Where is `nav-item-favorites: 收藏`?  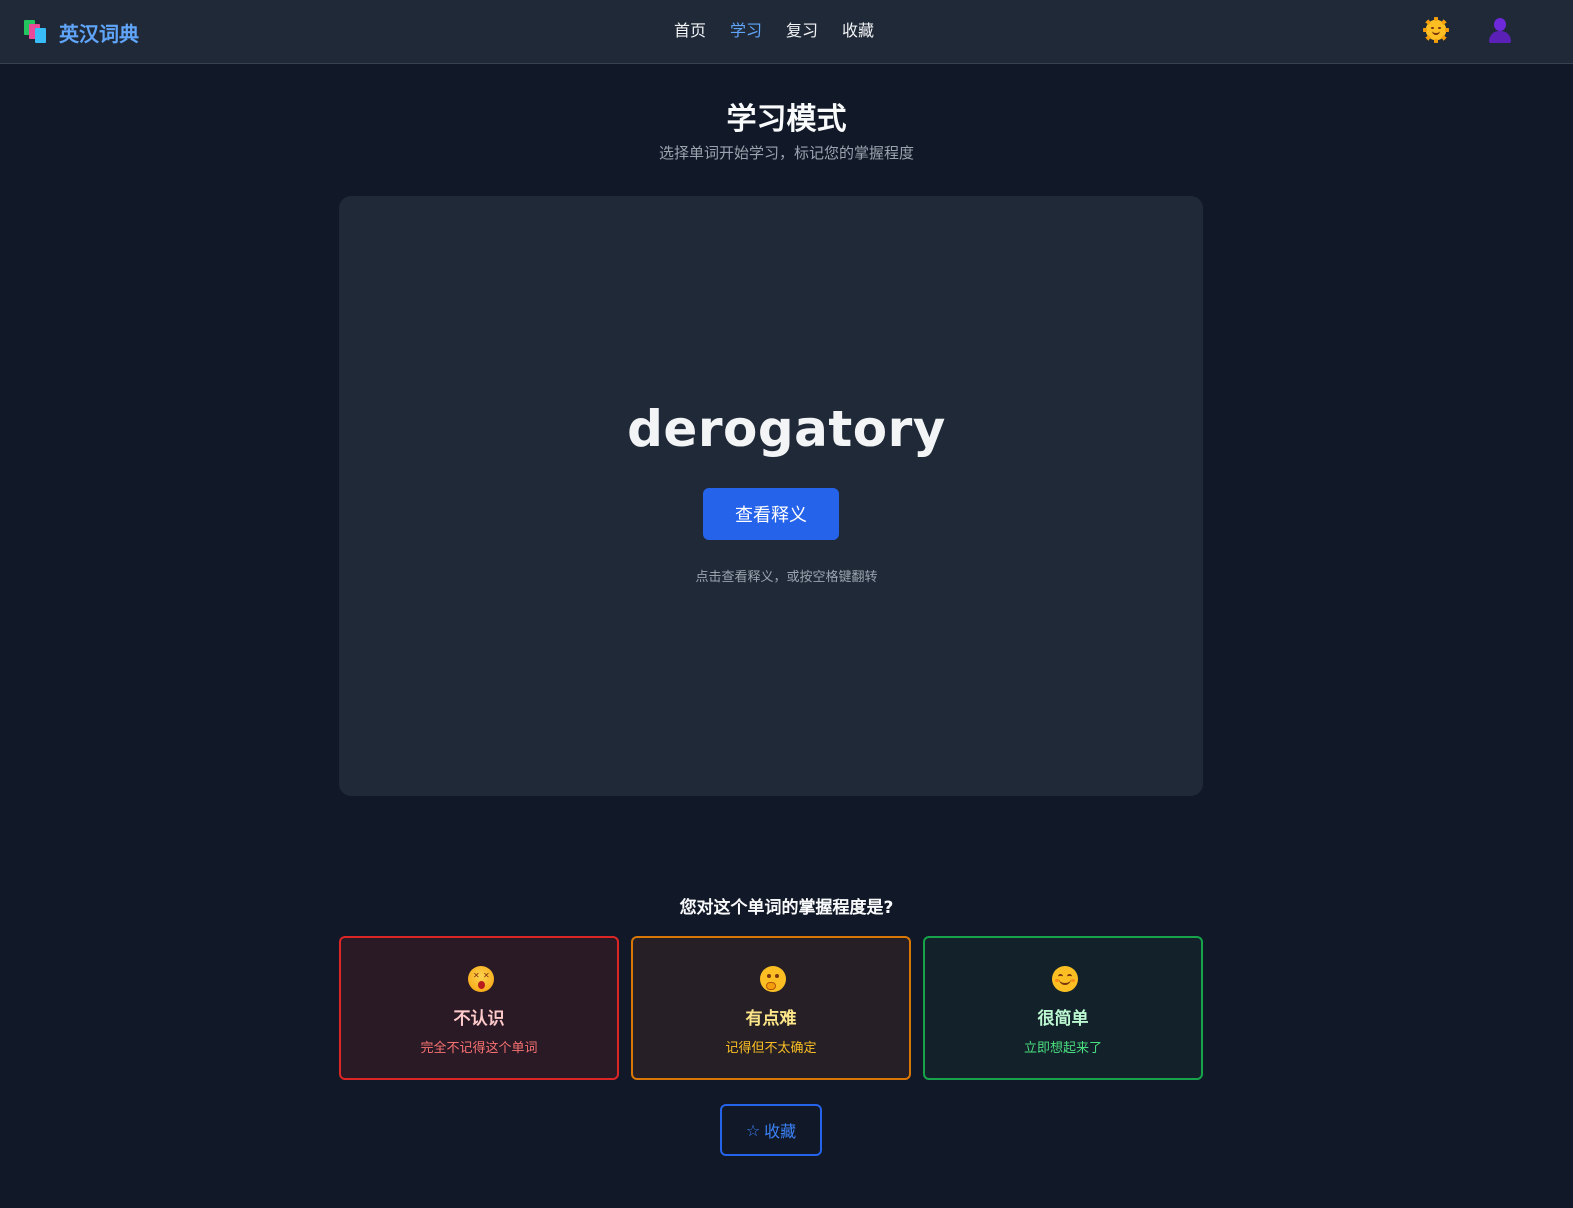 nav-item-favorites: 收藏 is located at coordinates (858, 31).